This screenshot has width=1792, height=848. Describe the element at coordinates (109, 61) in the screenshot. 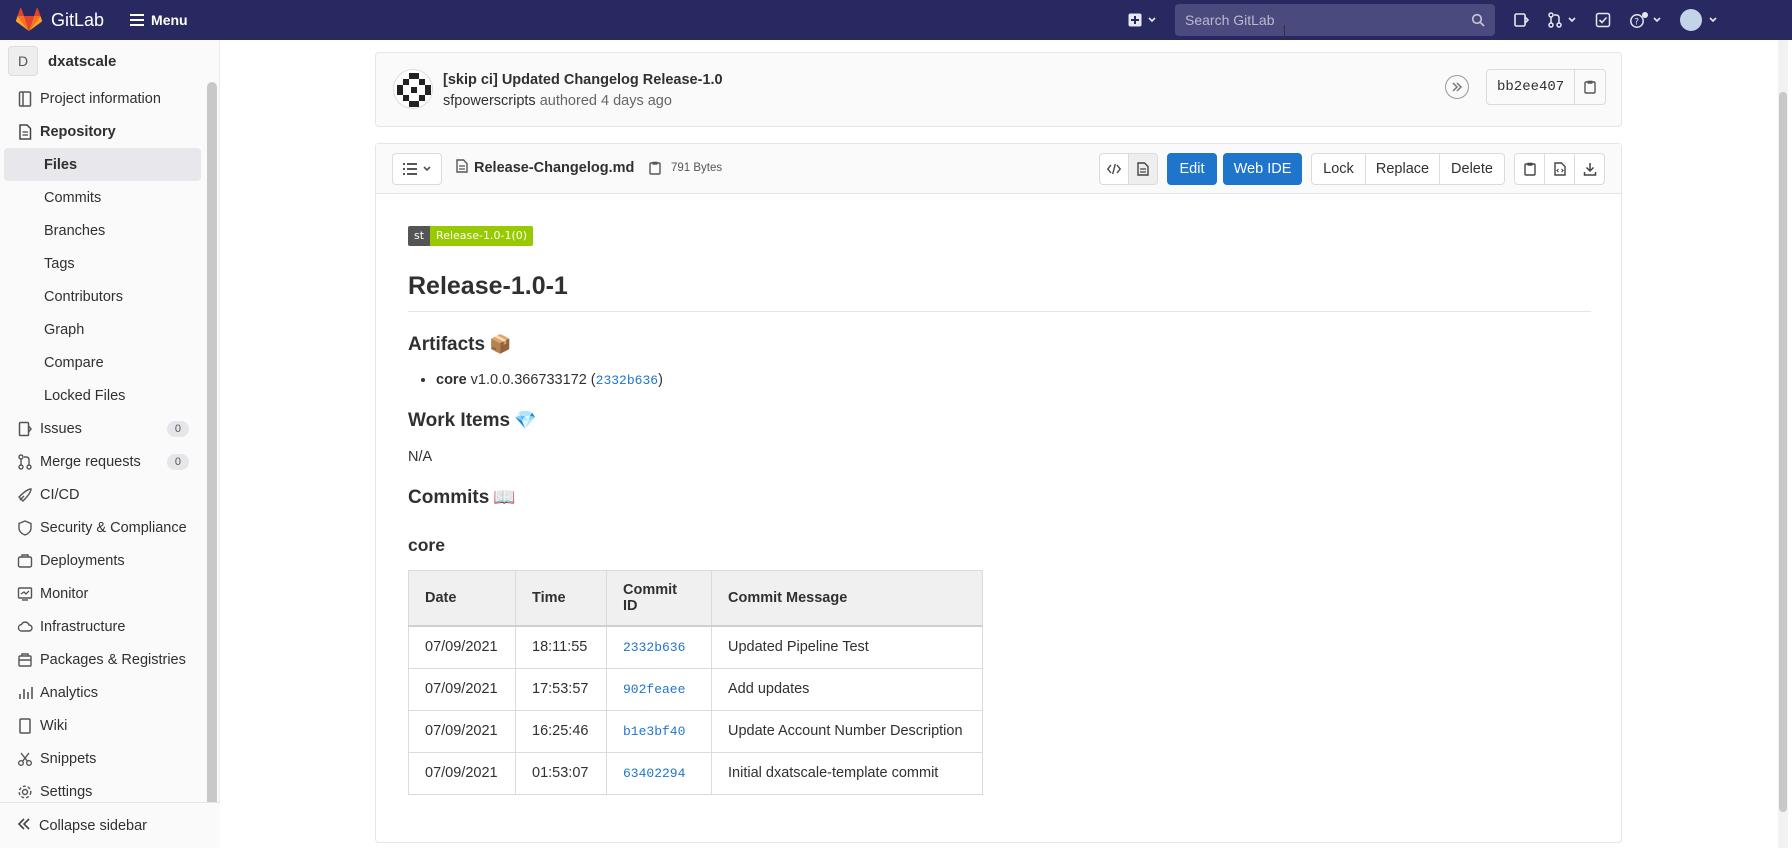

I see `sidebar-project-header: D dxatscale` at that location.